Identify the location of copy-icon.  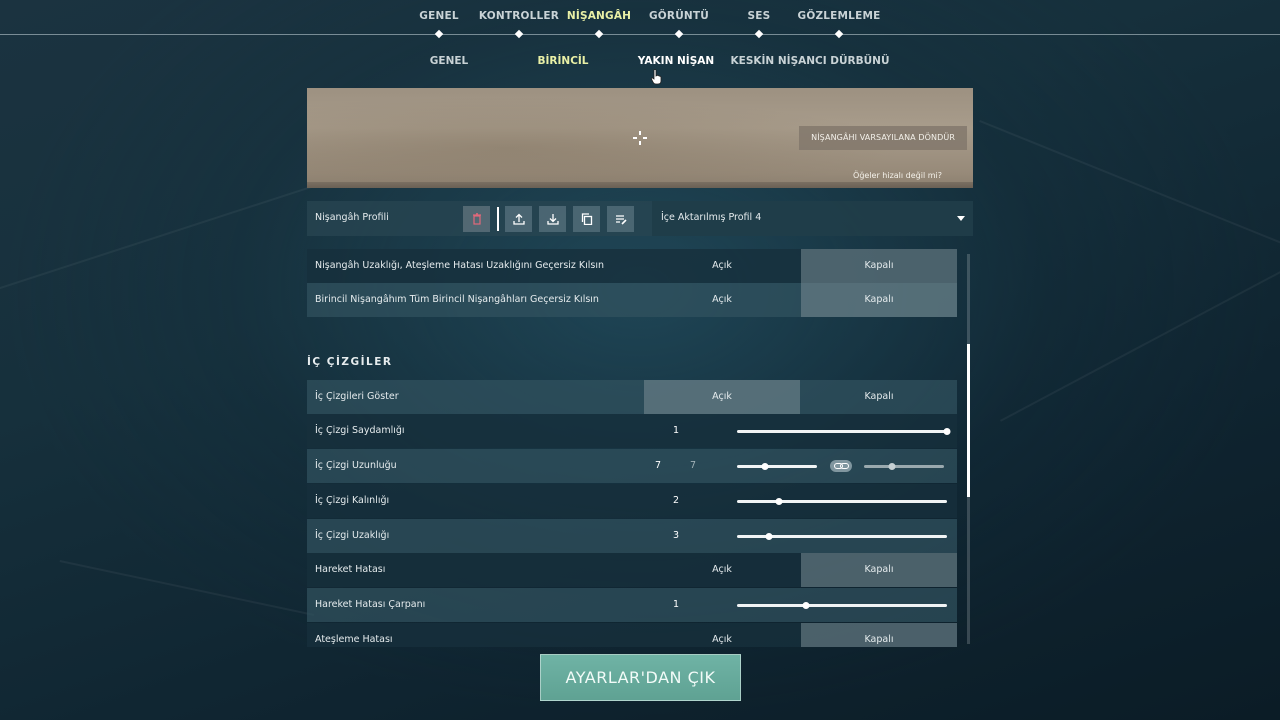
(586, 219).